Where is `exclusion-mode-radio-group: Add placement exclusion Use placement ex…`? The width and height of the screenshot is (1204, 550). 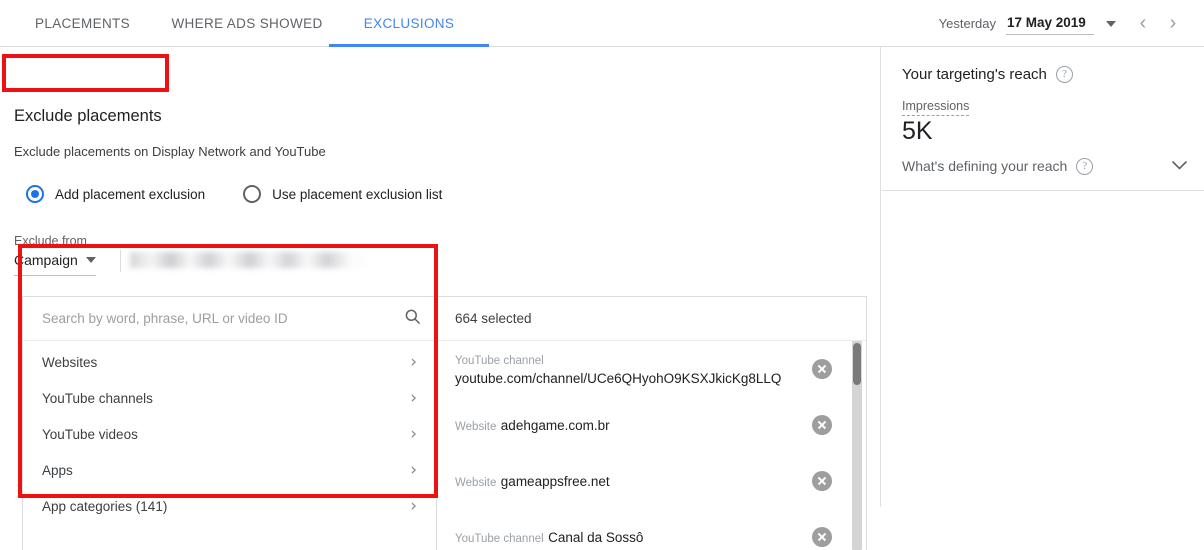
exclusion-mode-radio-group: Add placement exclusion Use placement ex… is located at coordinates (253, 194).